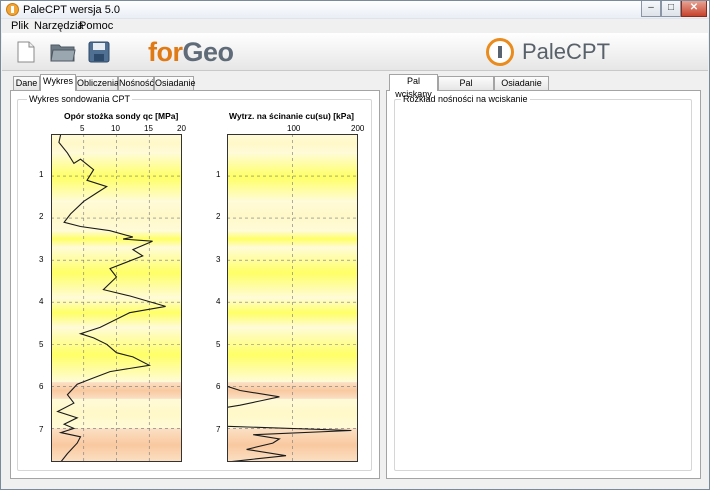 The height and width of the screenshot is (490, 710). Describe the element at coordinates (521, 88) in the screenshot. I see `tab-osiadanie-pala: Osiadanie pala` at that location.